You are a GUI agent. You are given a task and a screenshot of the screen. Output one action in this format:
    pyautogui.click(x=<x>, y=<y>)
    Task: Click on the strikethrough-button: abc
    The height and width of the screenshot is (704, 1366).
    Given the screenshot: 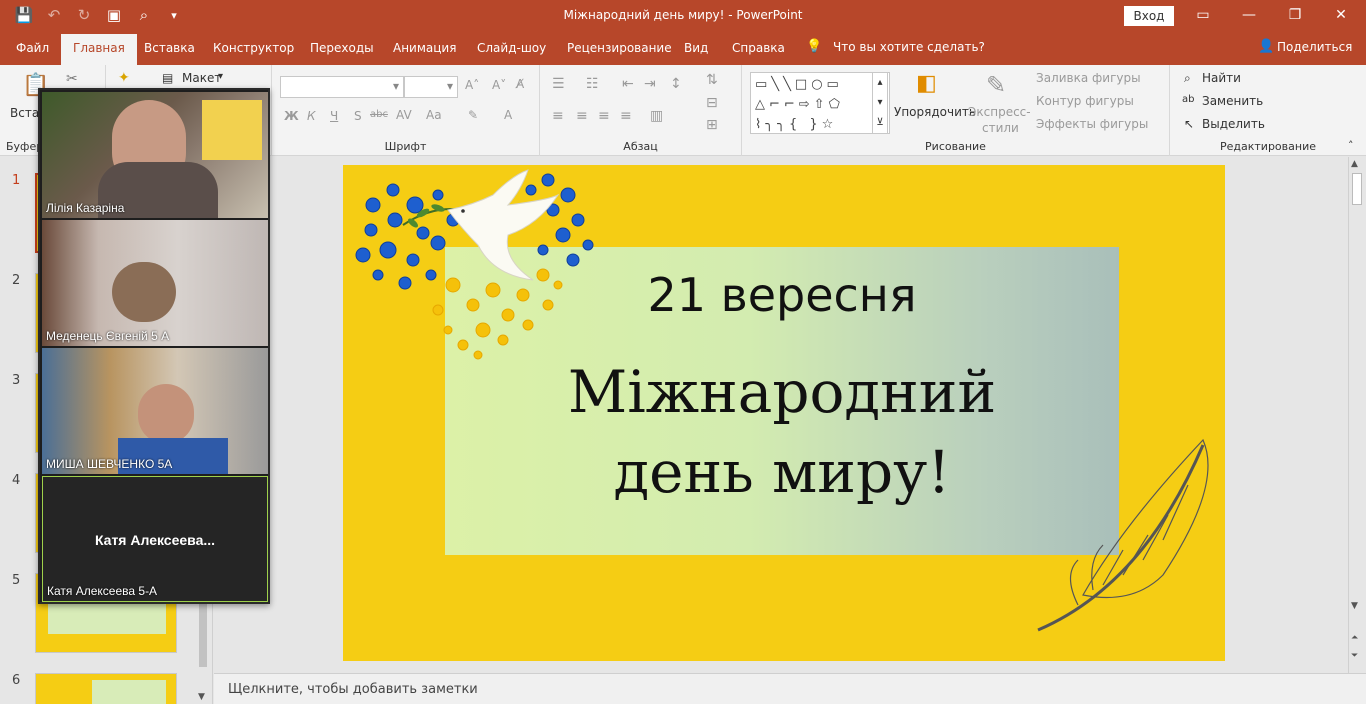 What is the action you would take?
    pyautogui.click(x=379, y=114)
    